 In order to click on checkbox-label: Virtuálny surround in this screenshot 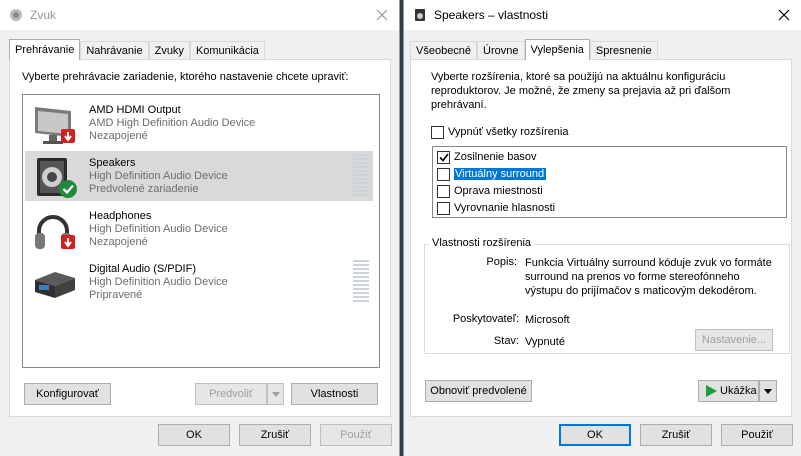, I will do `click(500, 174)`.